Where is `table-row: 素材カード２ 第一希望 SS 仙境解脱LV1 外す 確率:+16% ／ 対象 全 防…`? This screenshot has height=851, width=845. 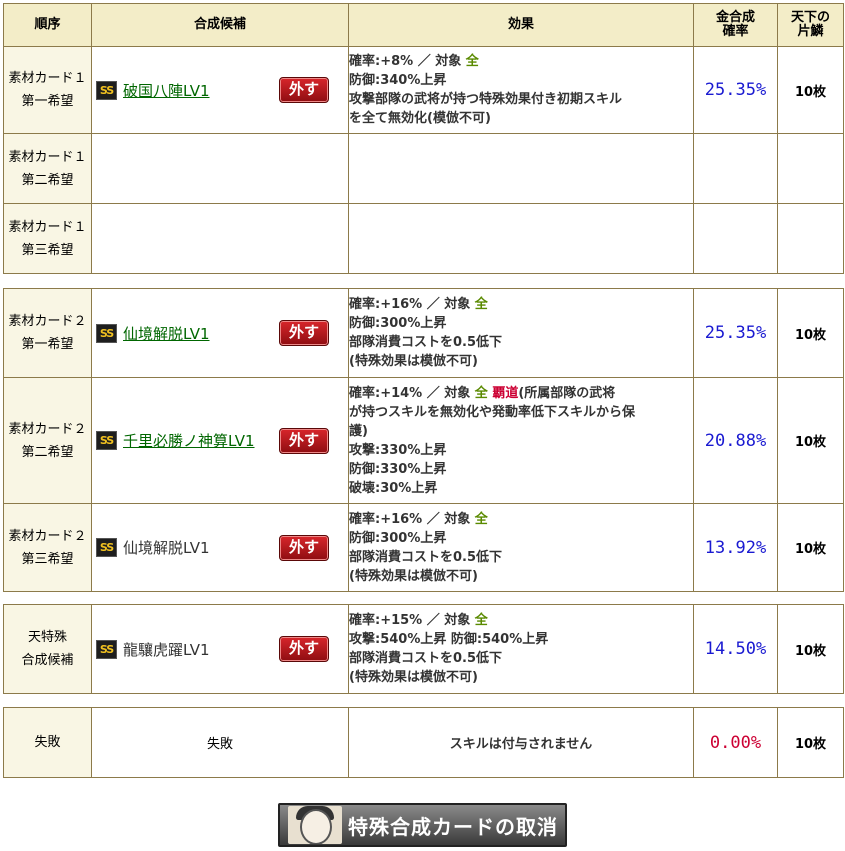
table-row: 素材カード２ 第一希望 SS 仙境解脱LV1 外す 確率:+16% ／ 対象 全 防… is located at coordinates (423, 333).